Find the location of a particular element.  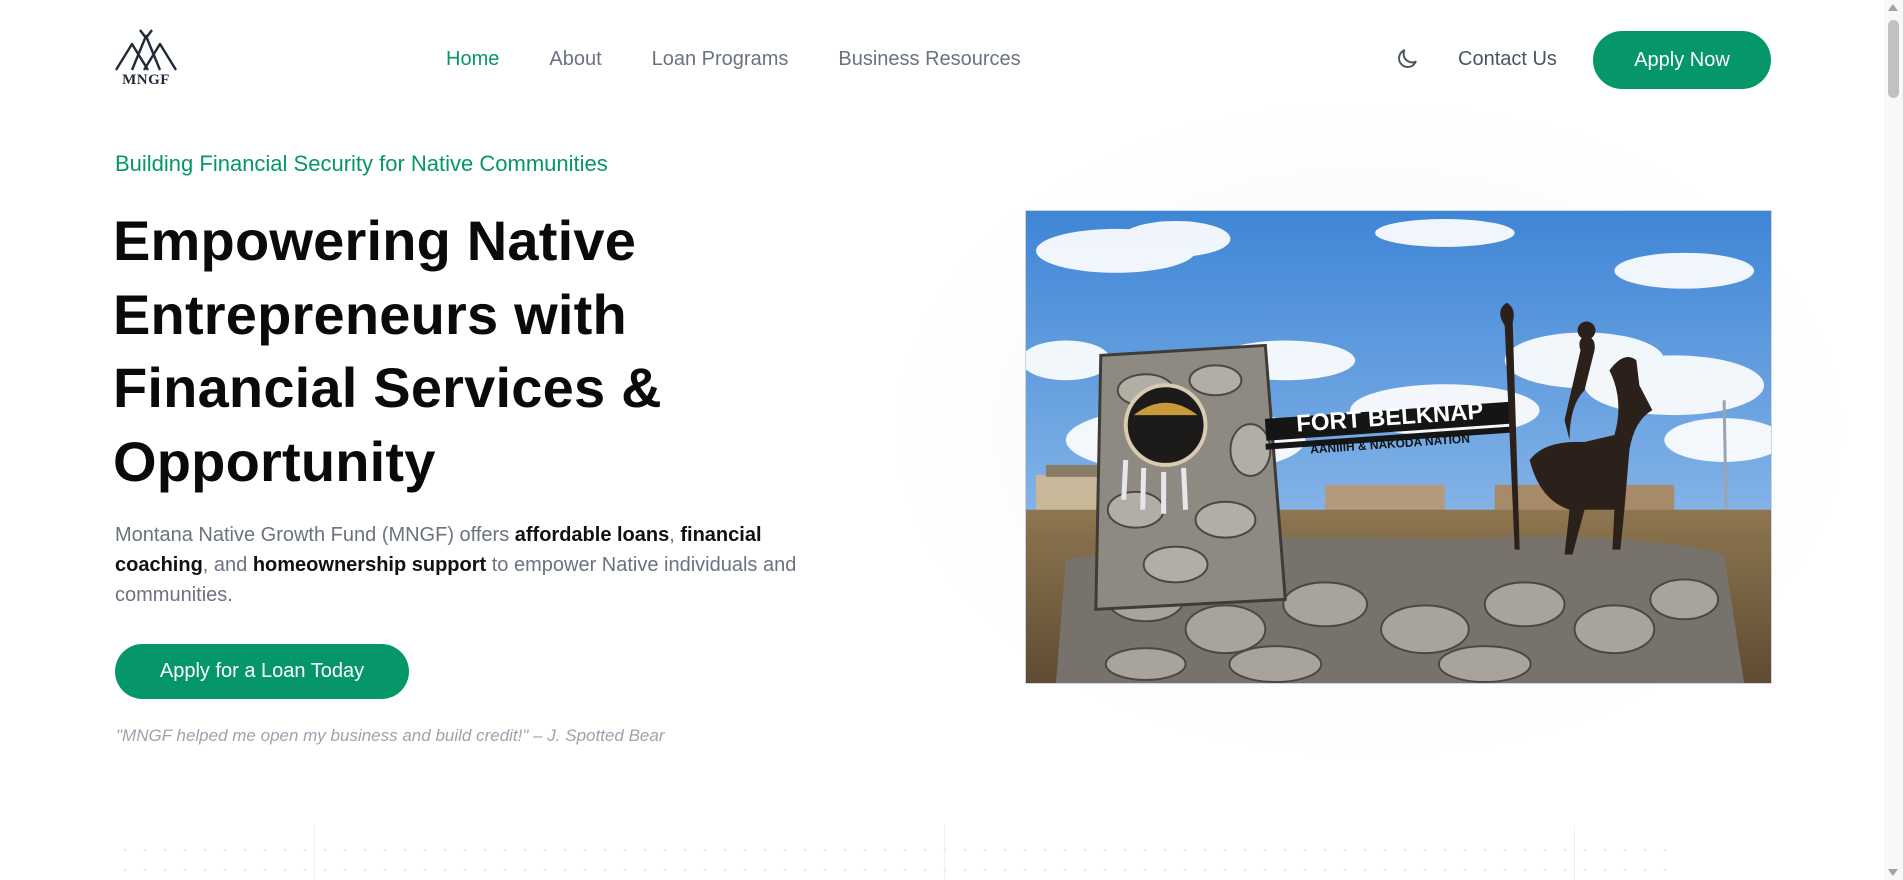

scroll-up-arrow-icon is located at coordinates (1893, 7).